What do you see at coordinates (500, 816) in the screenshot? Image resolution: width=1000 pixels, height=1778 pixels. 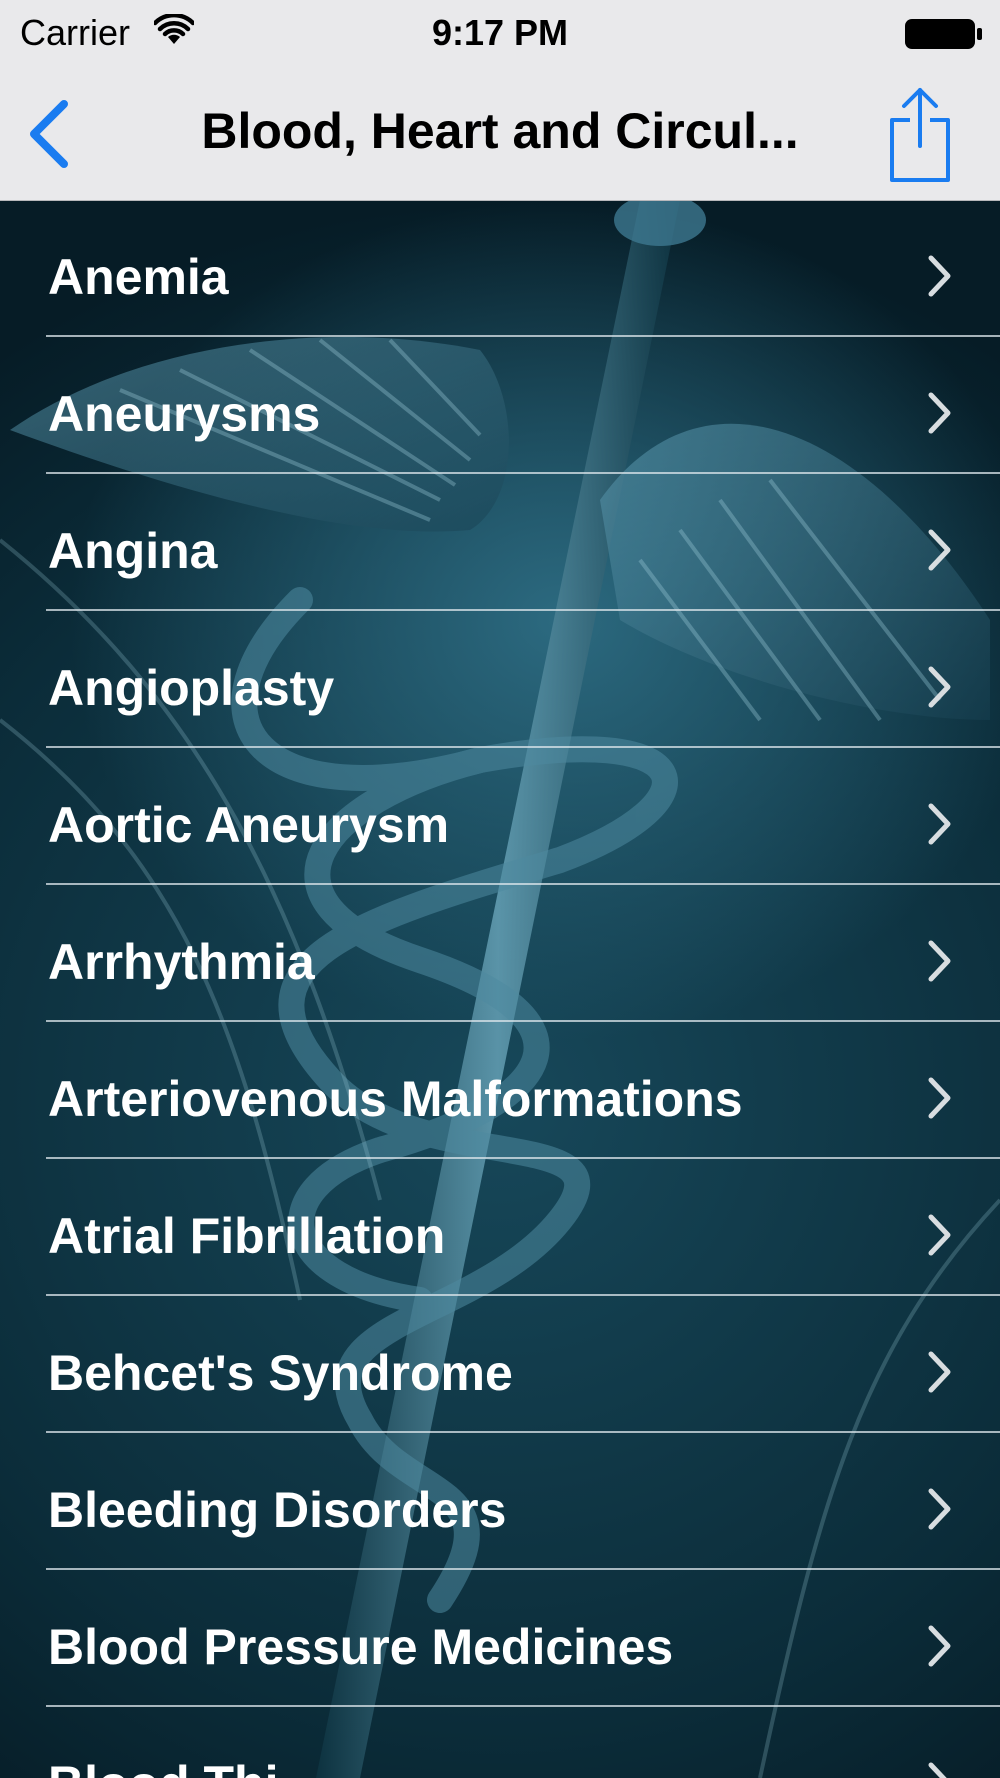 I see `list-item: Aortic Aneurysm` at bounding box center [500, 816].